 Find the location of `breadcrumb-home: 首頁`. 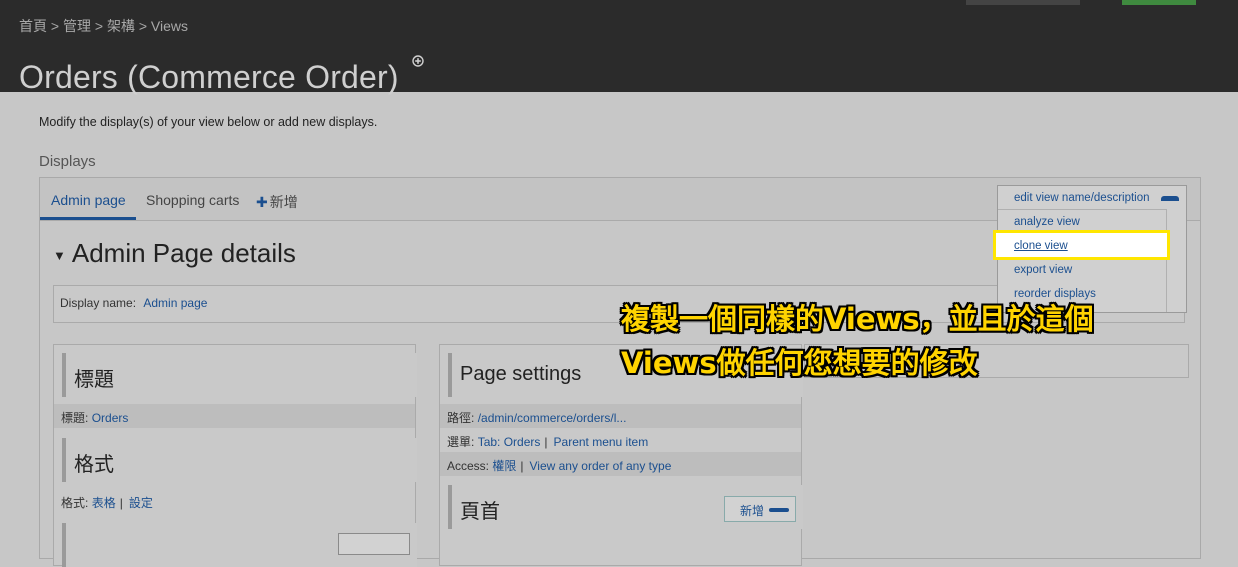

breadcrumb-home: 首頁 is located at coordinates (33, 26).